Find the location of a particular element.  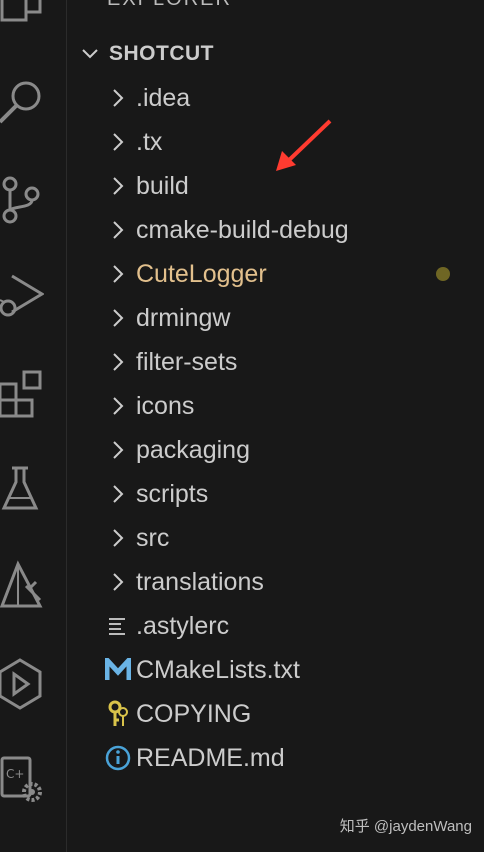

workspace-section-header: SHOTCUT is located at coordinates (146, 54).